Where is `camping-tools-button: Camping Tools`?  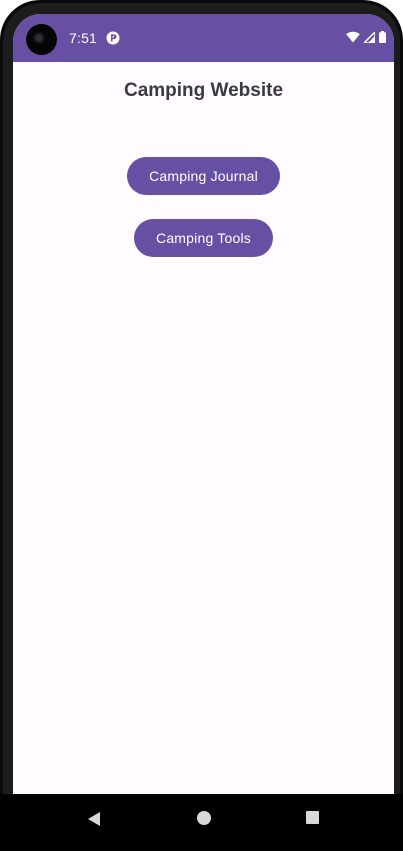
camping-tools-button: Camping Tools is located at coordinates (203, 238).